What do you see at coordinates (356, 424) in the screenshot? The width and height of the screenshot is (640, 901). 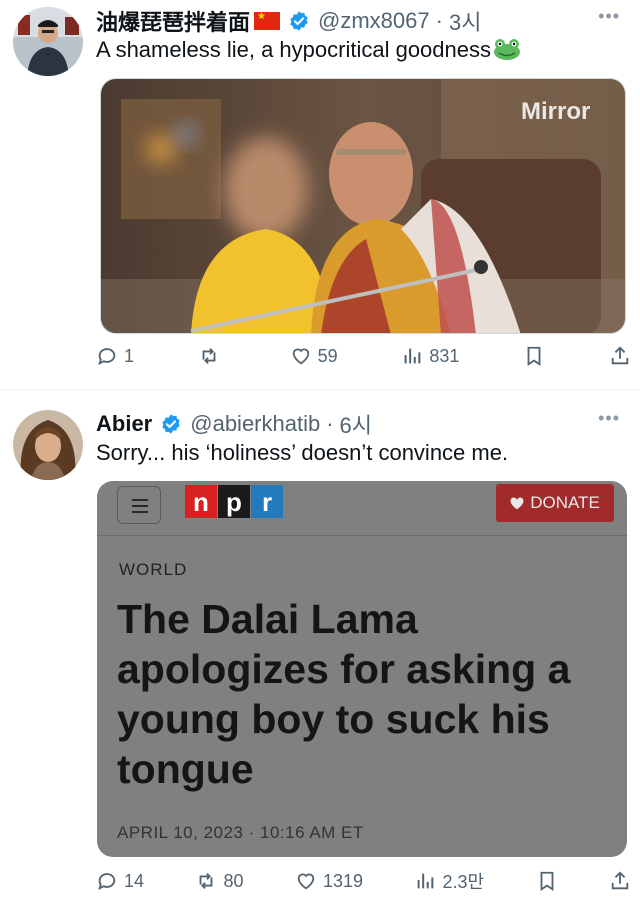 I see `timestamp: 6시` at bounding box center [356, 424].